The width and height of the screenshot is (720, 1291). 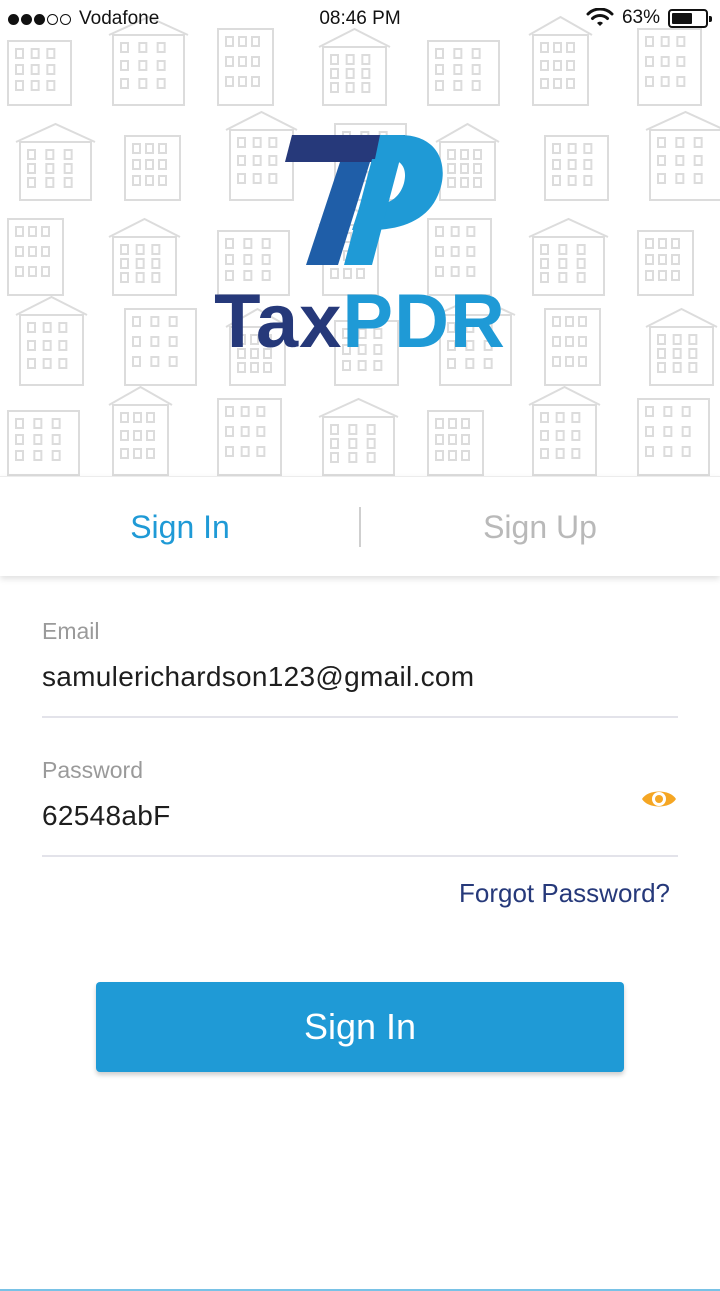 I want to click on email-field: Email samulerichardson123@gmail.com, so click(x=360, y=668).